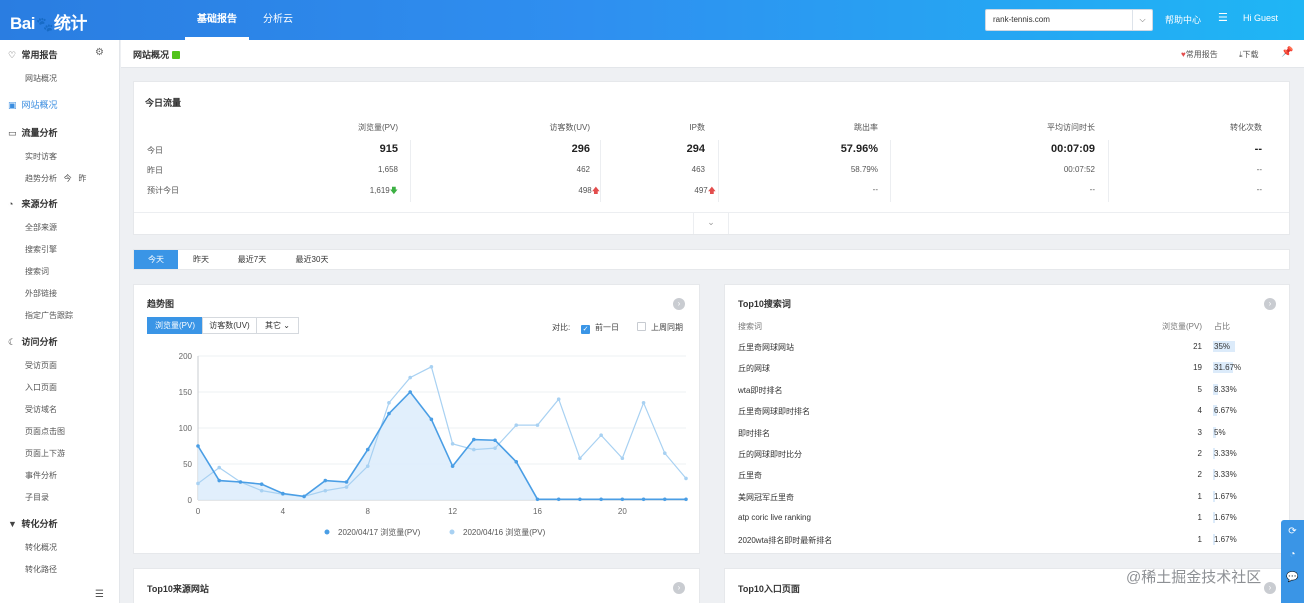 This screenshot has height=603, width=1304. I want to click on top-sources-card, so click(416, 585).